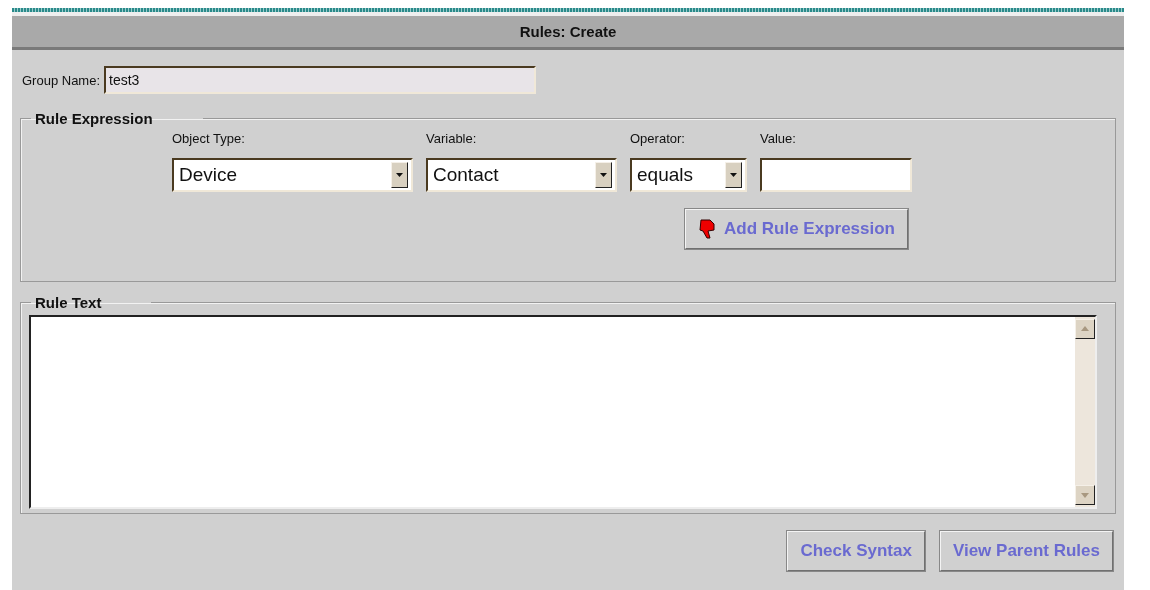 The width and height of the screenshot is (1150, 590). I want to click on panel-title: Rules: Create, so click(568, 33).